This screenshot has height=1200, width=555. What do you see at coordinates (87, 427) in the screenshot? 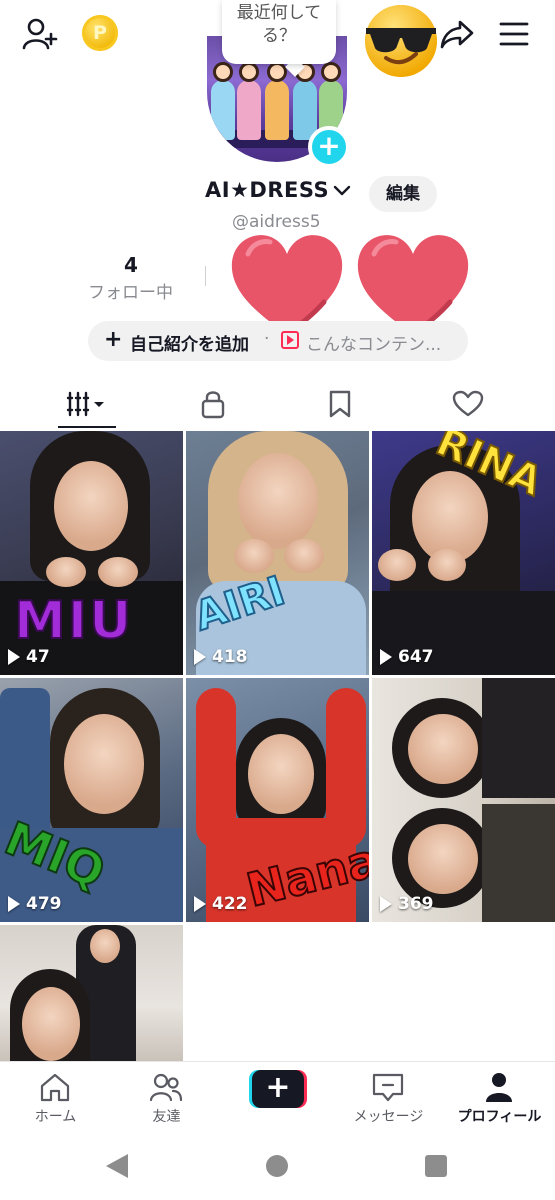
I see `tab-active-underline` at bounding box center [87, 427].